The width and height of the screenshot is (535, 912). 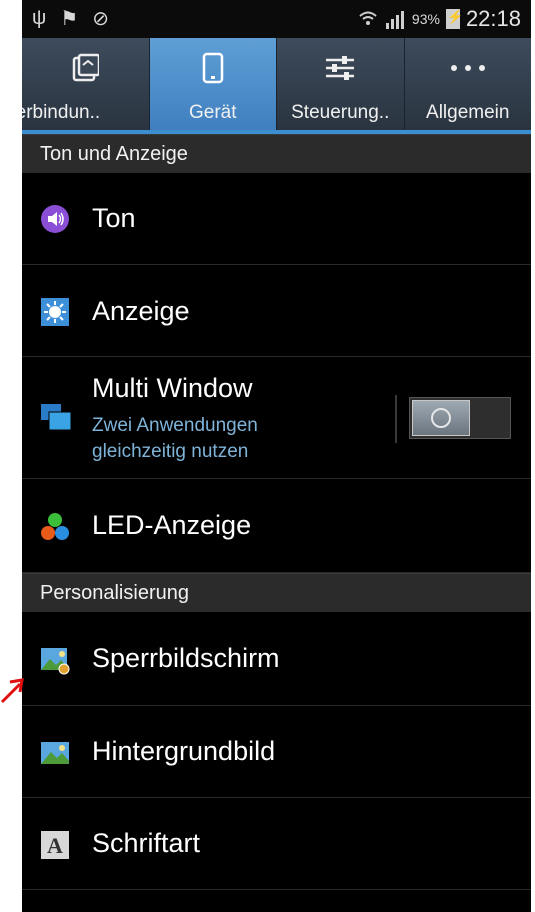 What do you see at coordinates (55, 753) in the screenshot?
I see `wallpaper-icon` at bounding box center [55, 753].